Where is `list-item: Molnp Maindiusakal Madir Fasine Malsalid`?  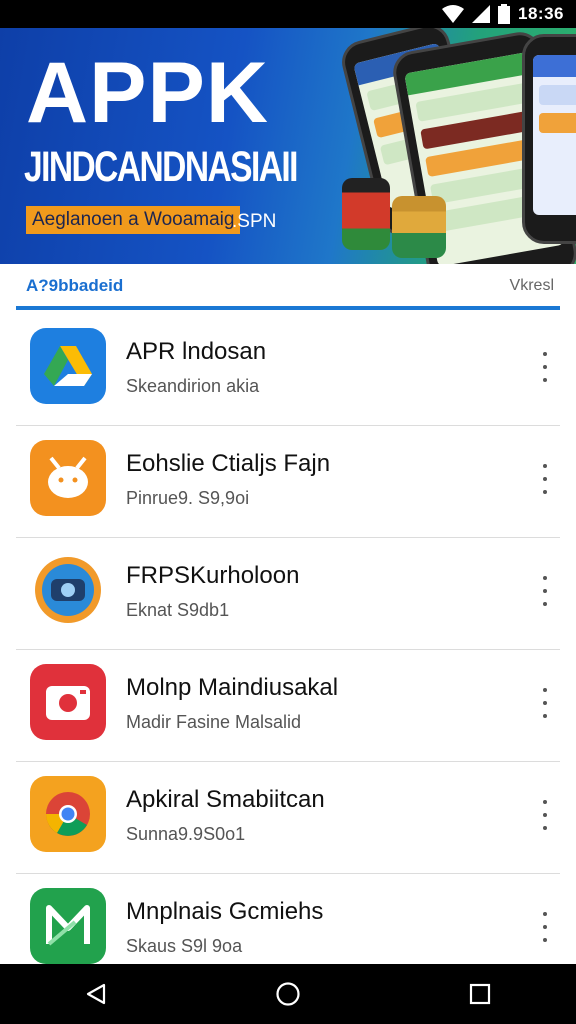 list-item: Molnp Maindiusakal Madir Fasine Malsalid is located at coordinates (288, 706).